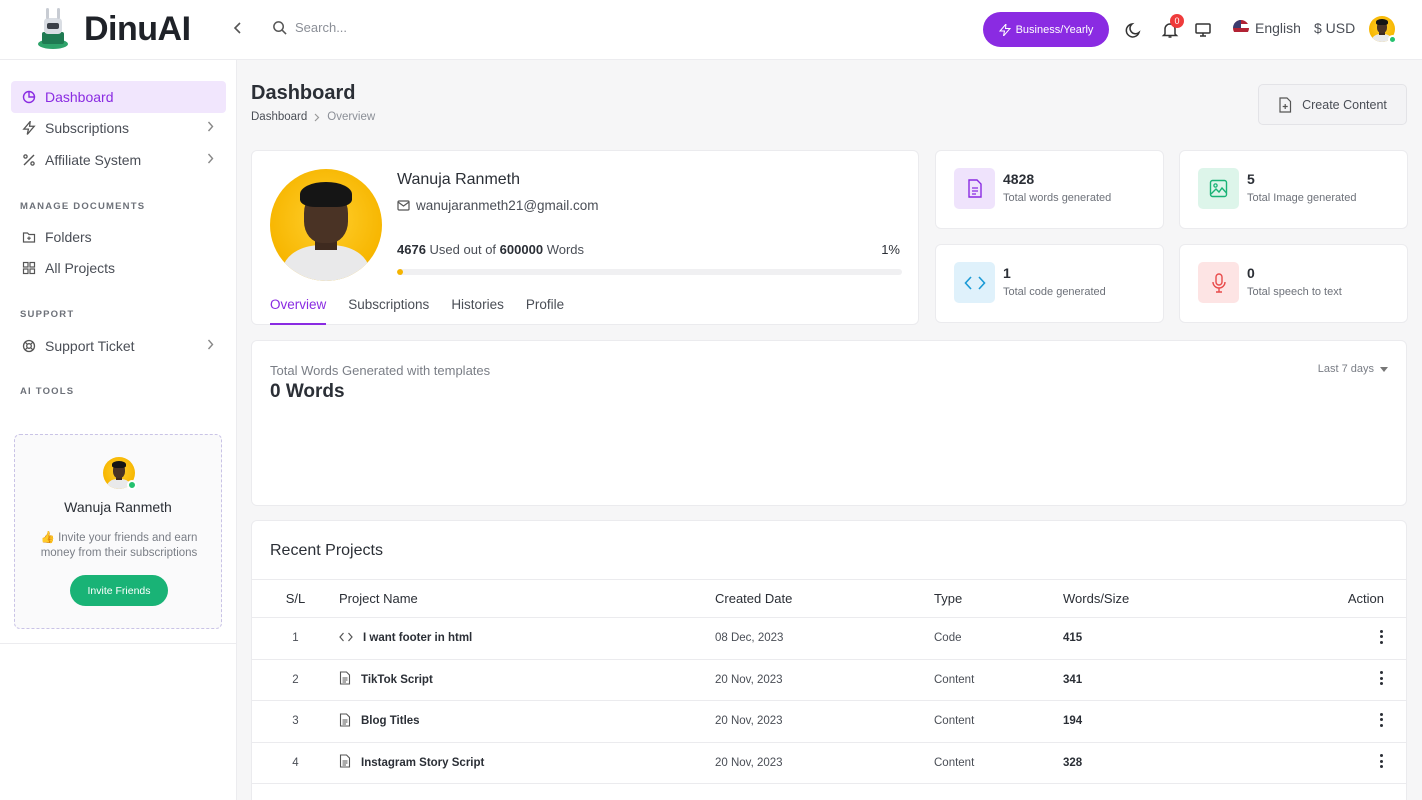 This screenshot has width=1422, height=800. I want to click on collapse-sidebar-button, so click(238, 28).